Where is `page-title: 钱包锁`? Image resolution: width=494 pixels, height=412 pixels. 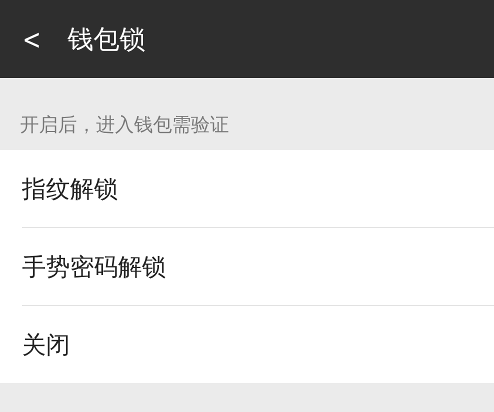
page-title: 钱包锁 is located at coordinates (106, 40).